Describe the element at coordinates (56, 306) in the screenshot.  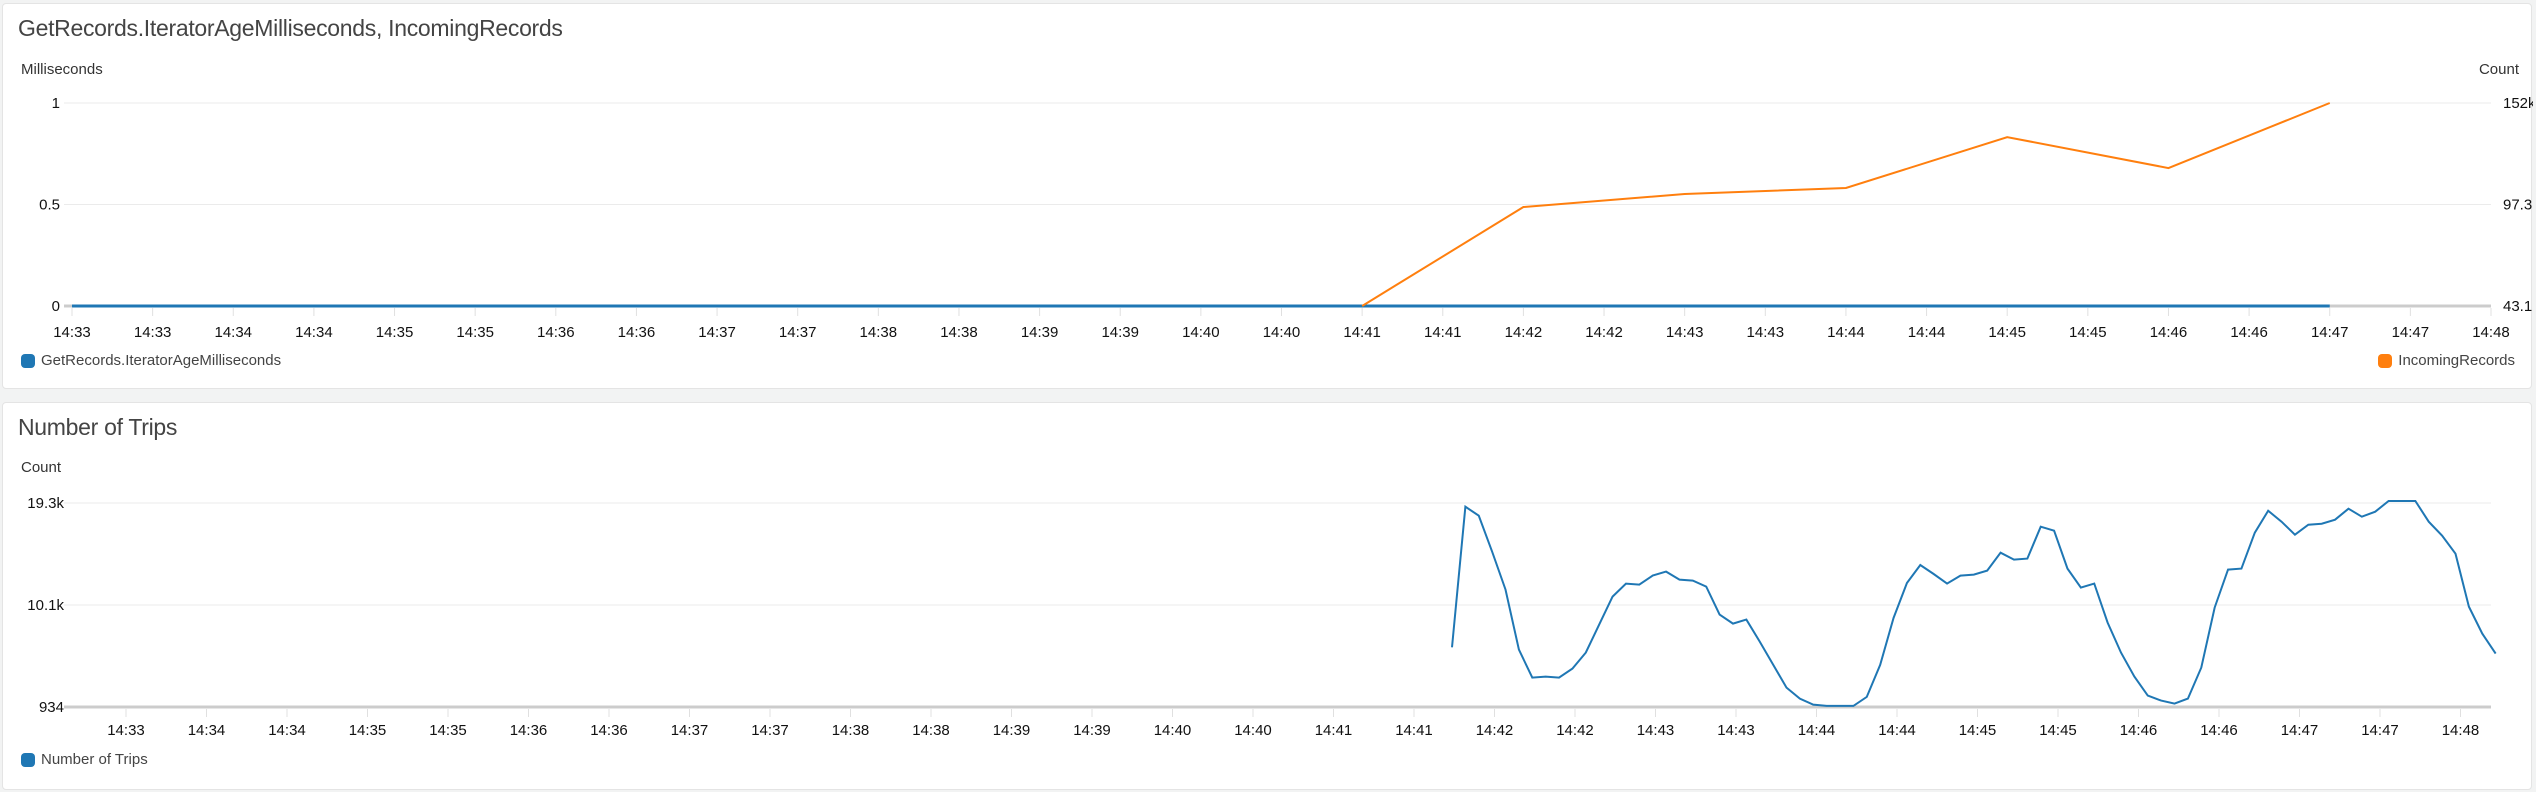
I see `y-tick-label: 0` at that location.